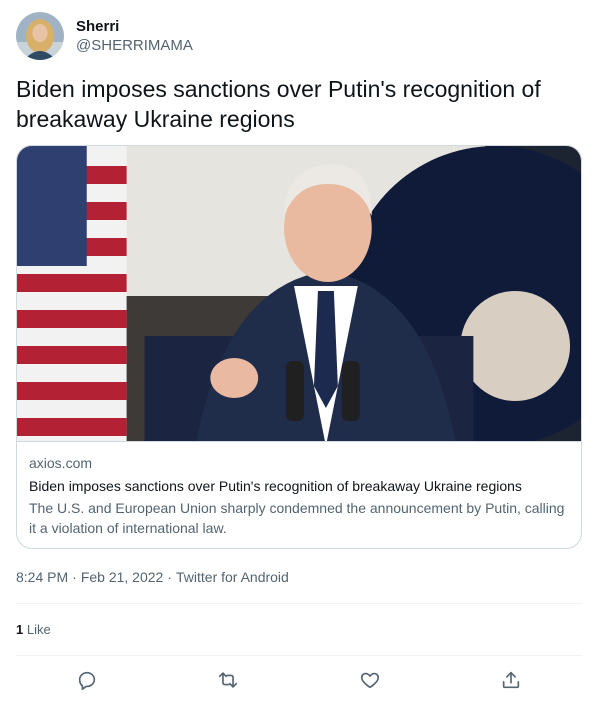  Describe the element at coordinates (122, 577) in the screenshot. I see `tweet-date: Feb 21, 2022` at that location.